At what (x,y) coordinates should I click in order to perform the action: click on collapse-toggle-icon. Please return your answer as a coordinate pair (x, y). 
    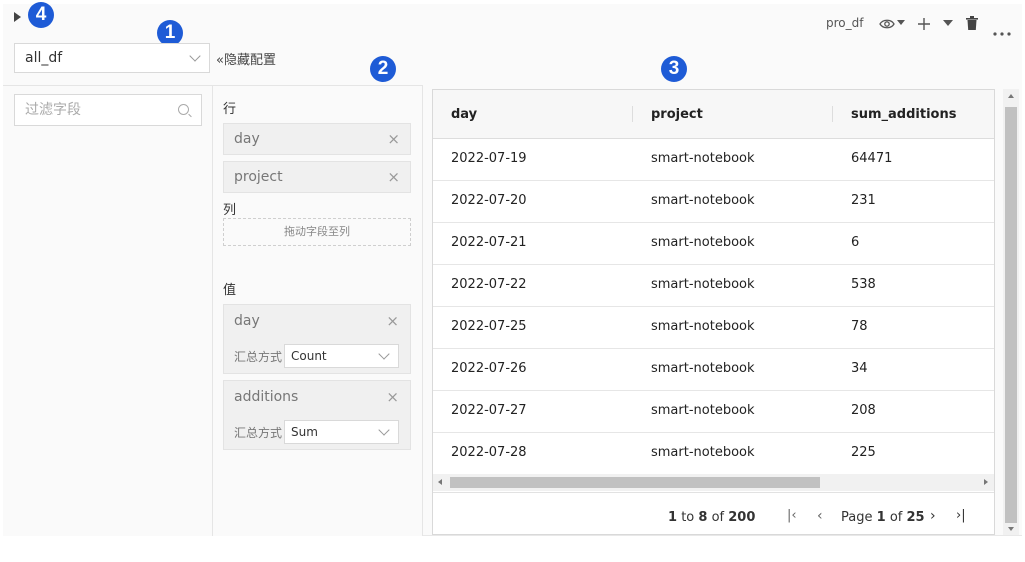
    Looking at the image, I should click on (17, 17).